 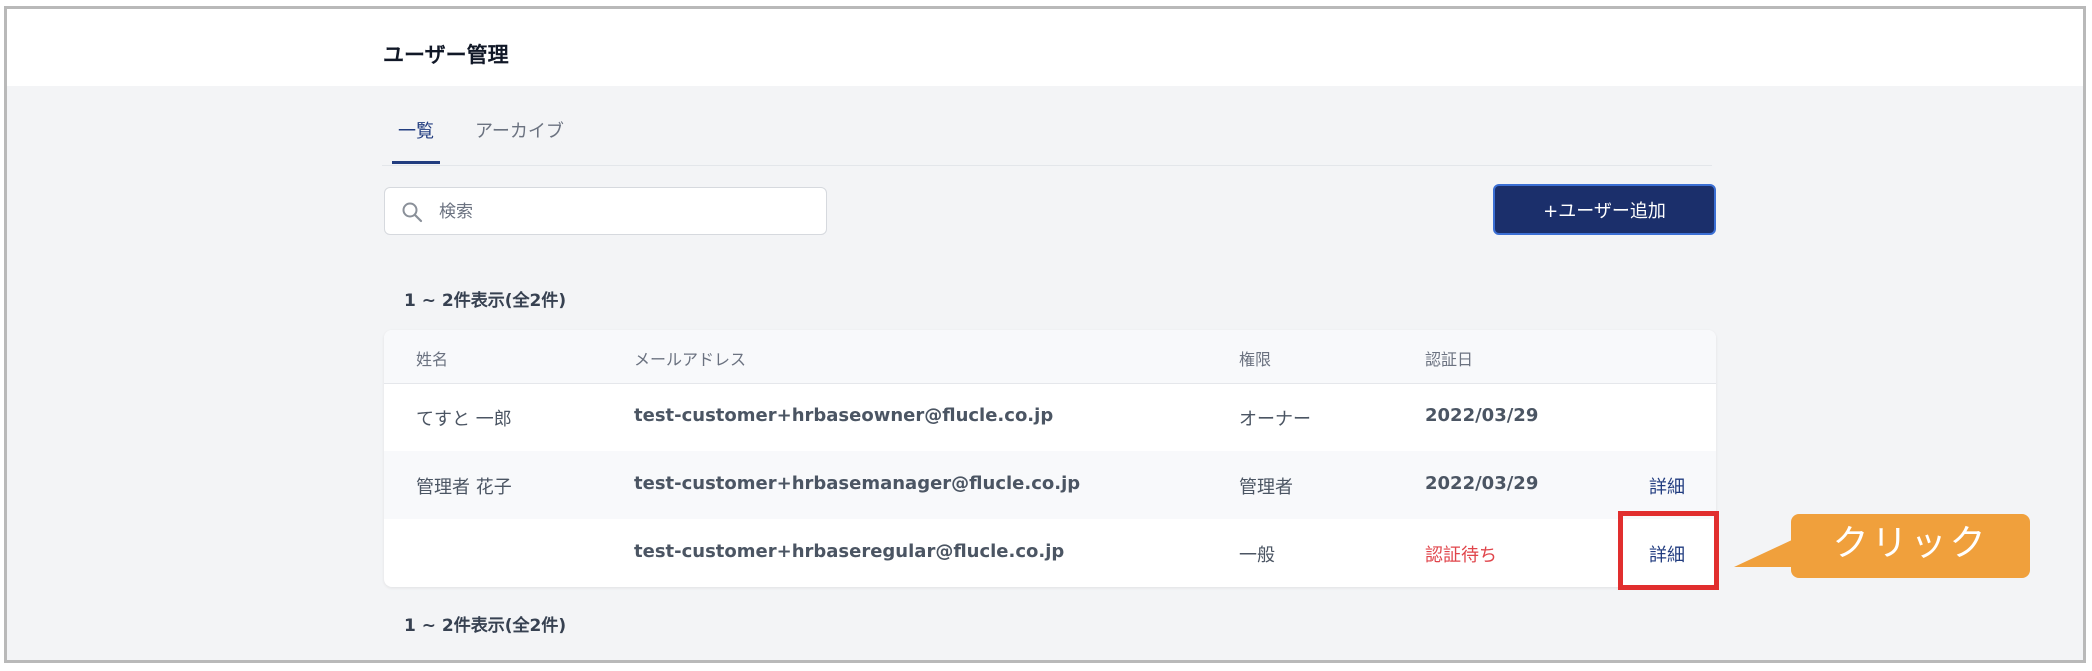 I want to click on click-callout: クリック, so click(x=1910, y=546).